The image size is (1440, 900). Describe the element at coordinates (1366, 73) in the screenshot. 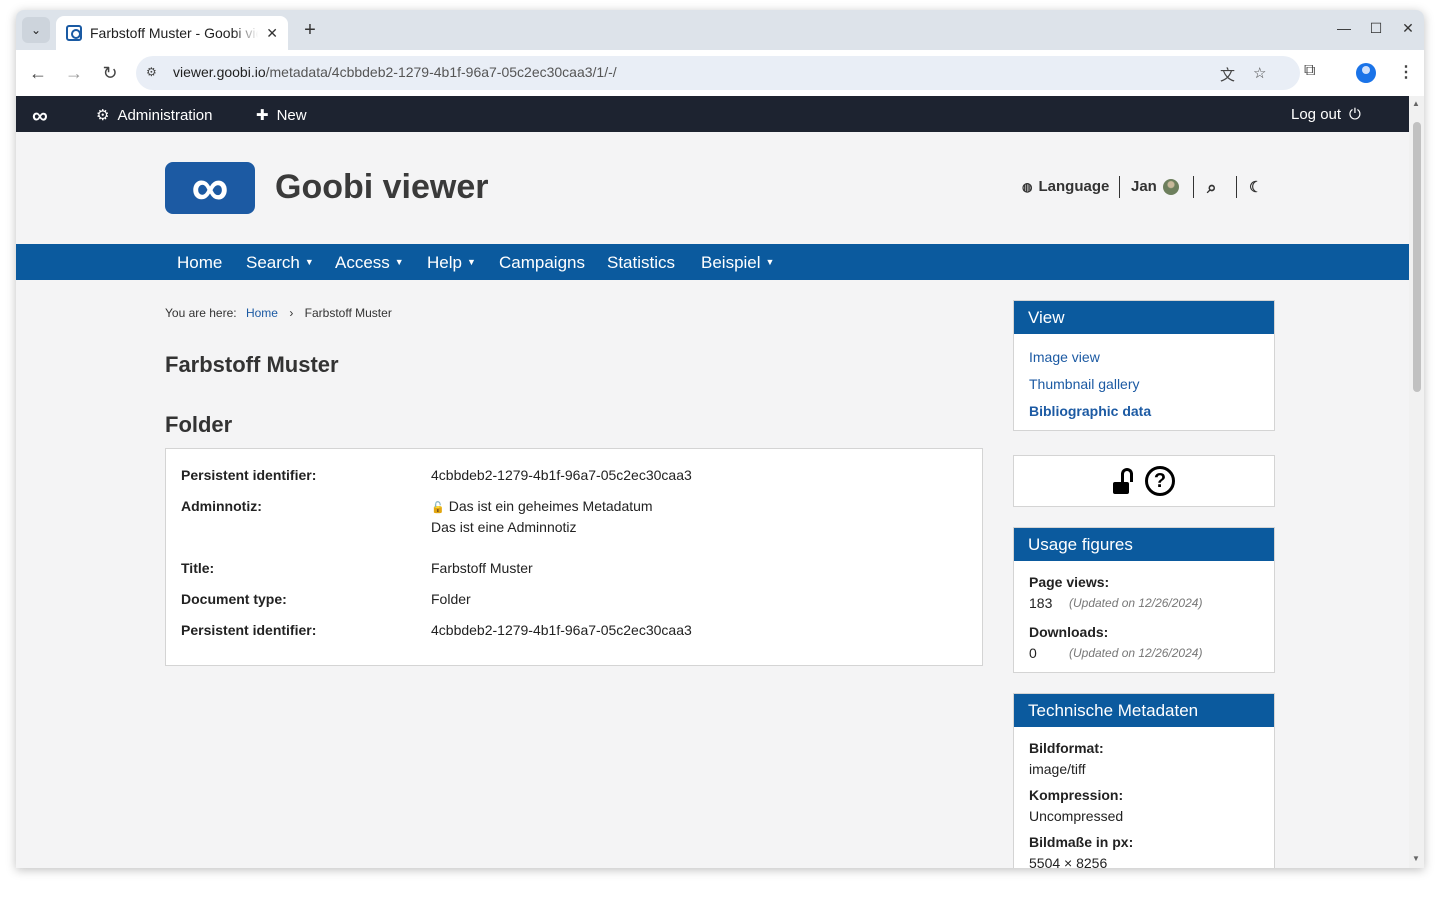

I see `profile-avatar-icon` at that location.